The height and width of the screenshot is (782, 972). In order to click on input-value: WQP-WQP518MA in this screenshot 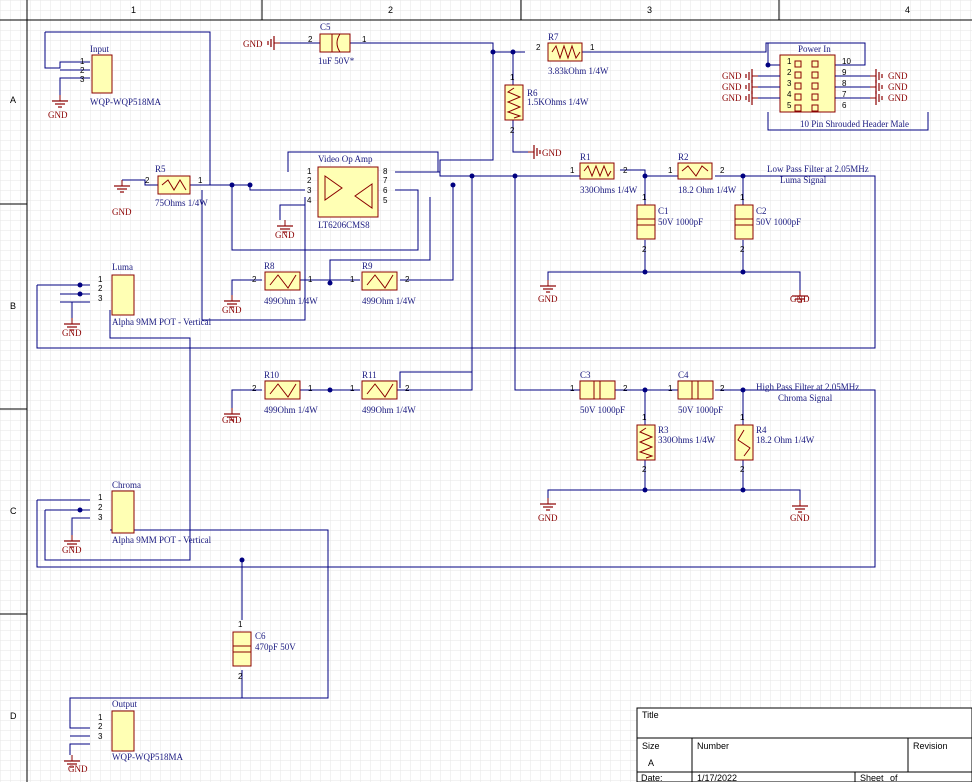, I will do `click(125, 102)`.